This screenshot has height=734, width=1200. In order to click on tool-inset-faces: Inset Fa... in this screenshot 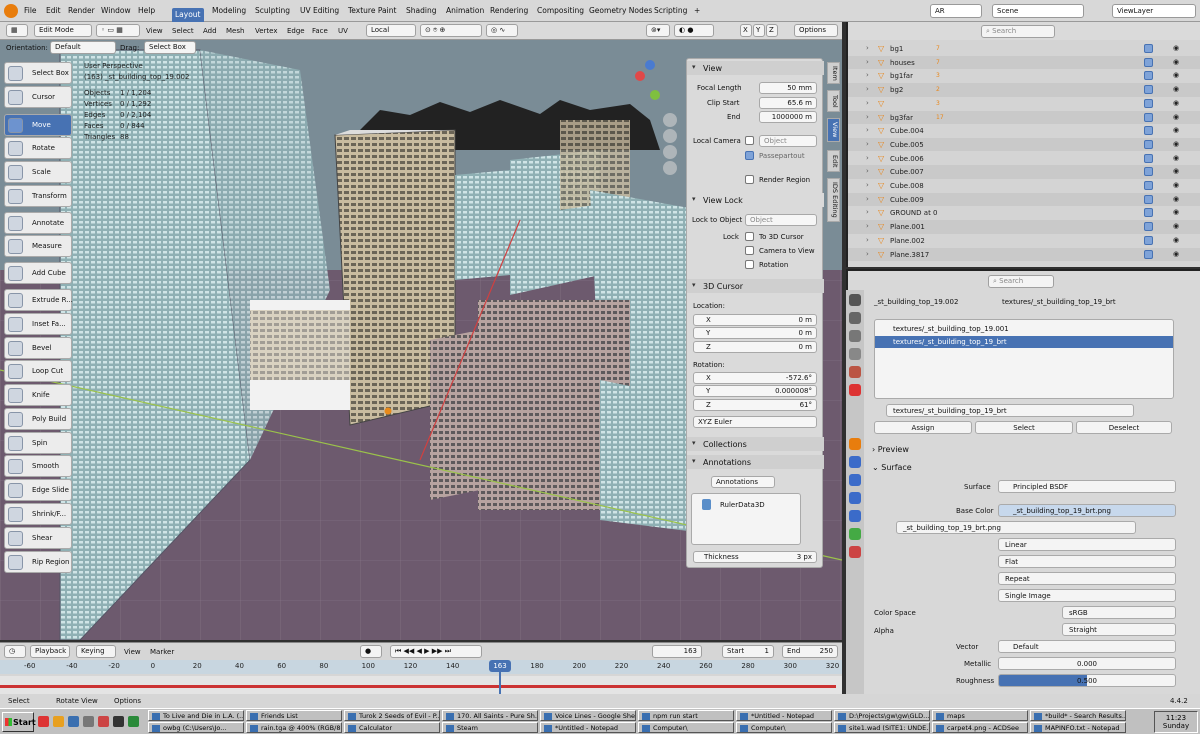, I will do `click(38, 324)`.